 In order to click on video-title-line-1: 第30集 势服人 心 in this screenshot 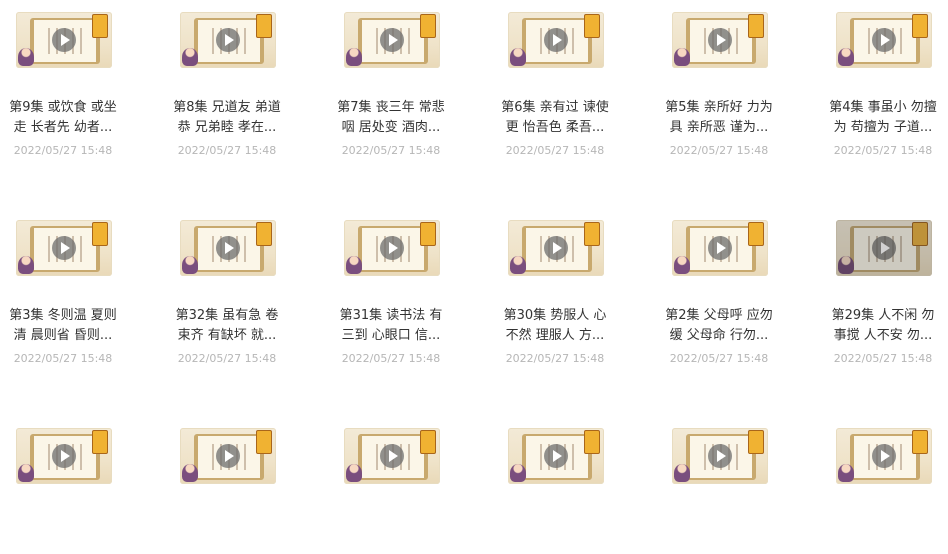, I will do `click(555, 315)`.